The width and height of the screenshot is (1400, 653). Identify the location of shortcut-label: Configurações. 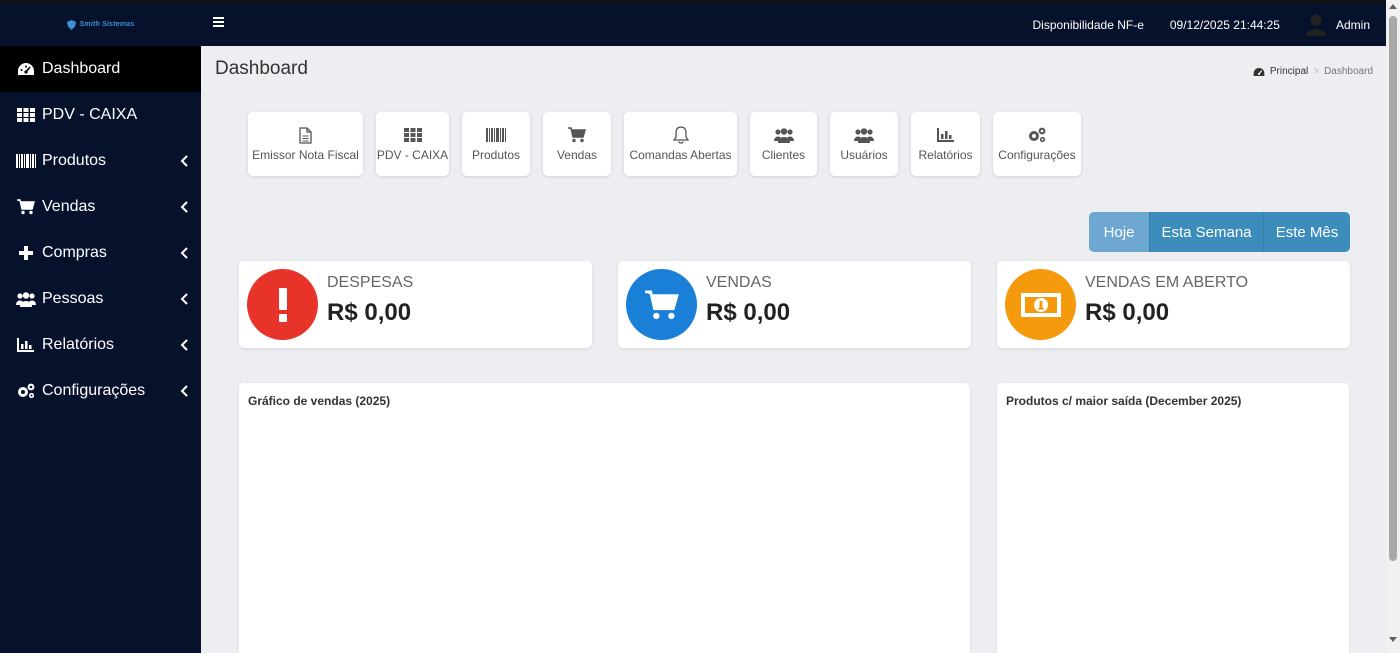
(1037, 155).